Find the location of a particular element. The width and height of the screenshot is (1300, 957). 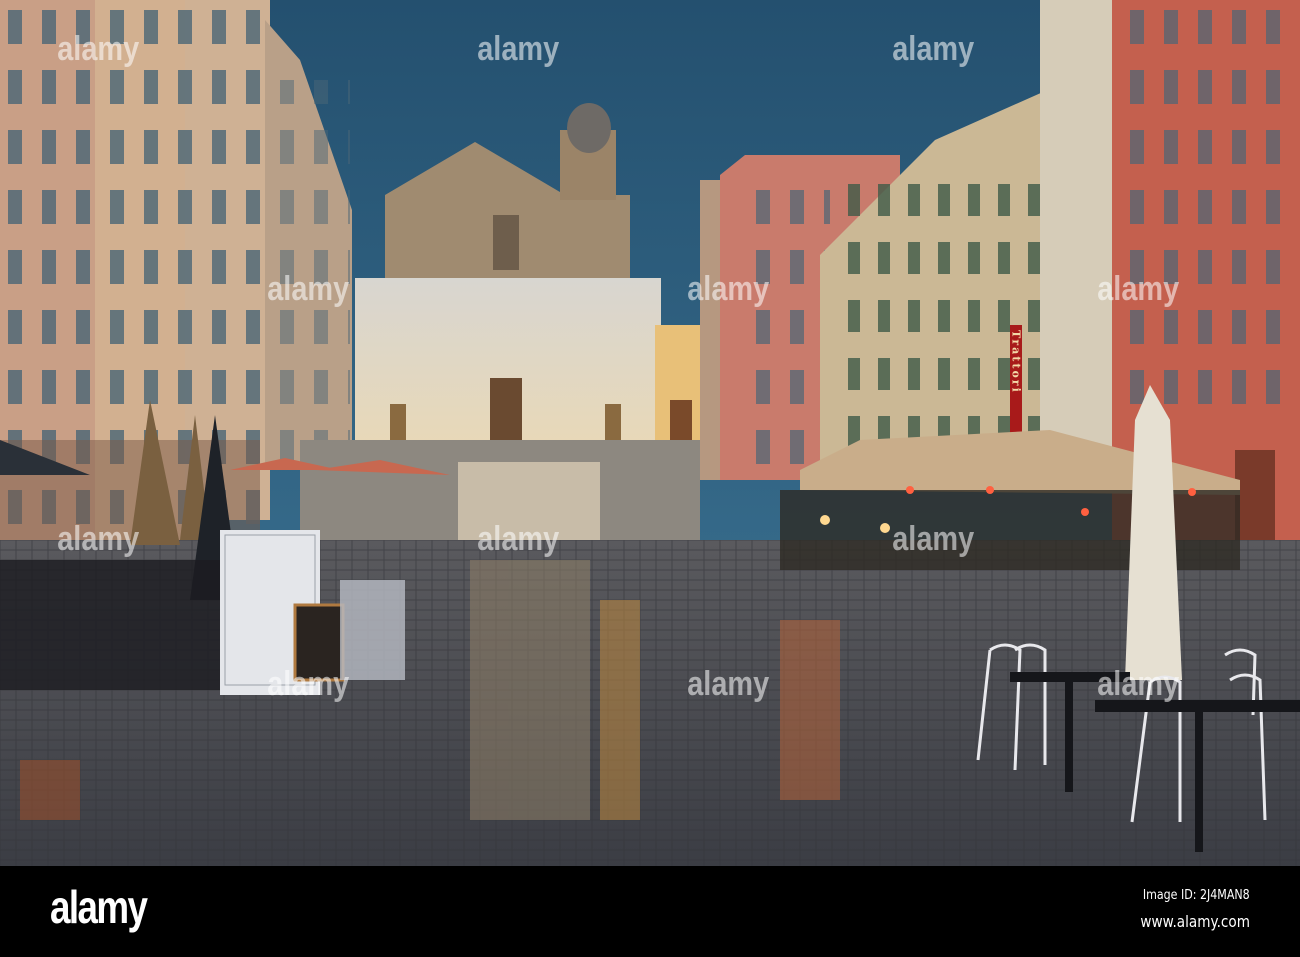

footer-bar: alamy Image ID: 2J4MAN8 www.alamy.com is located at coordinates (650, 911).